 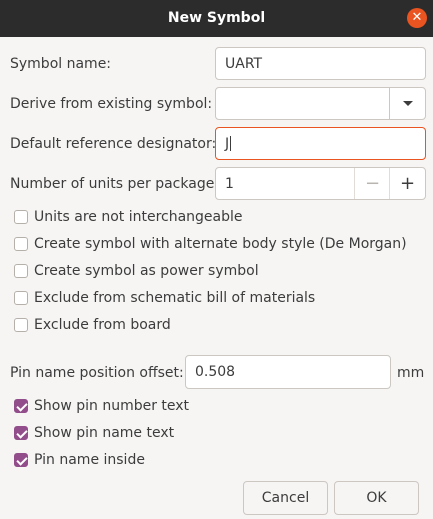 I want to click on option-label: Pin name inside, so click(x=89, y=460).